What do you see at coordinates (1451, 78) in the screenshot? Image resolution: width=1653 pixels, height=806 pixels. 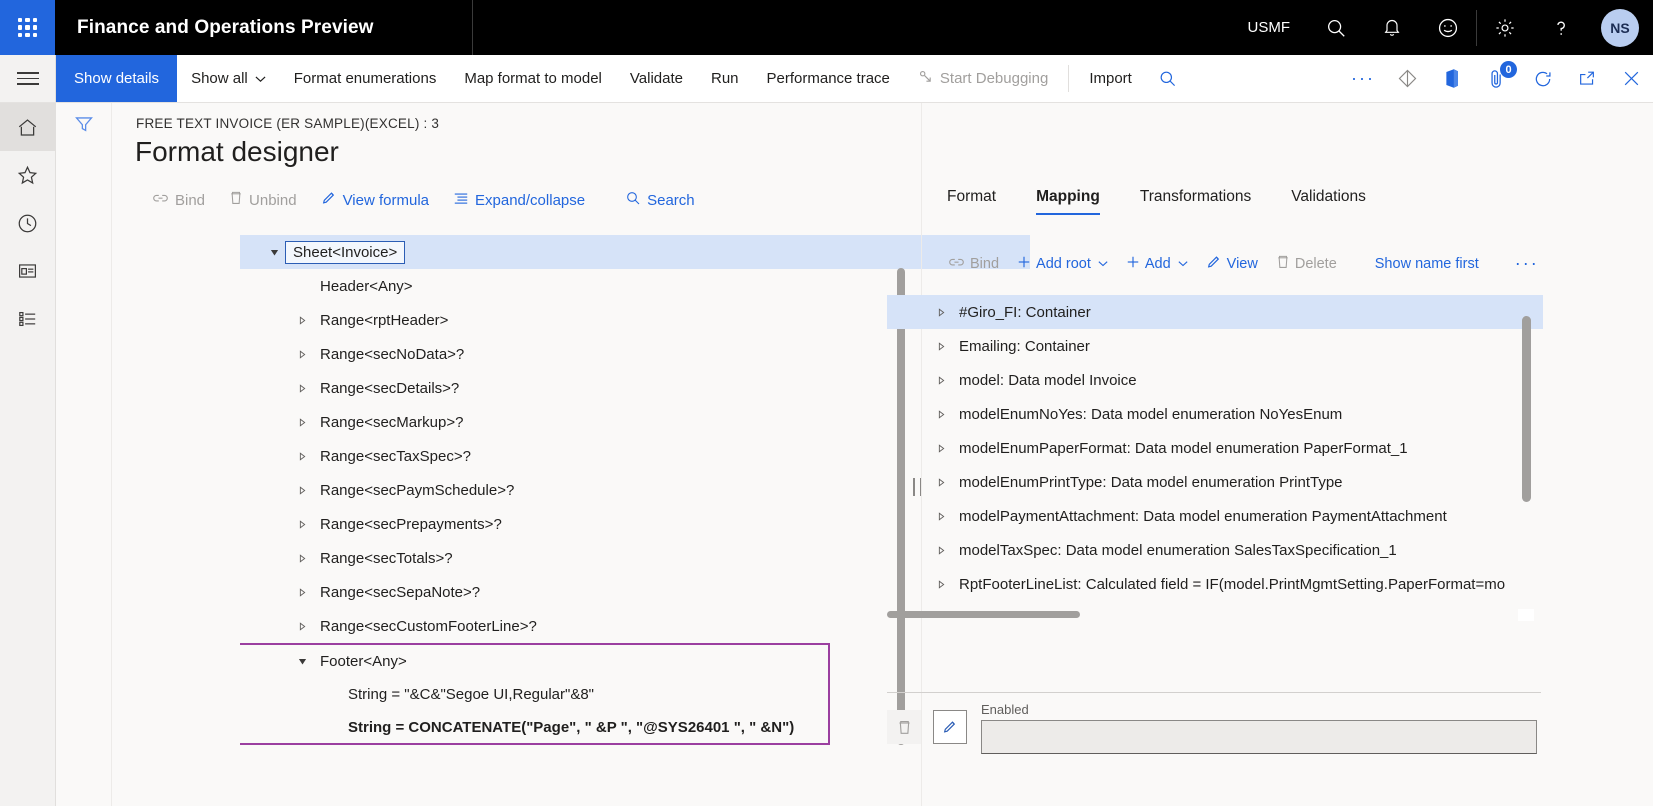 I see `office-app-icon` at bounding box center [1451, 78].